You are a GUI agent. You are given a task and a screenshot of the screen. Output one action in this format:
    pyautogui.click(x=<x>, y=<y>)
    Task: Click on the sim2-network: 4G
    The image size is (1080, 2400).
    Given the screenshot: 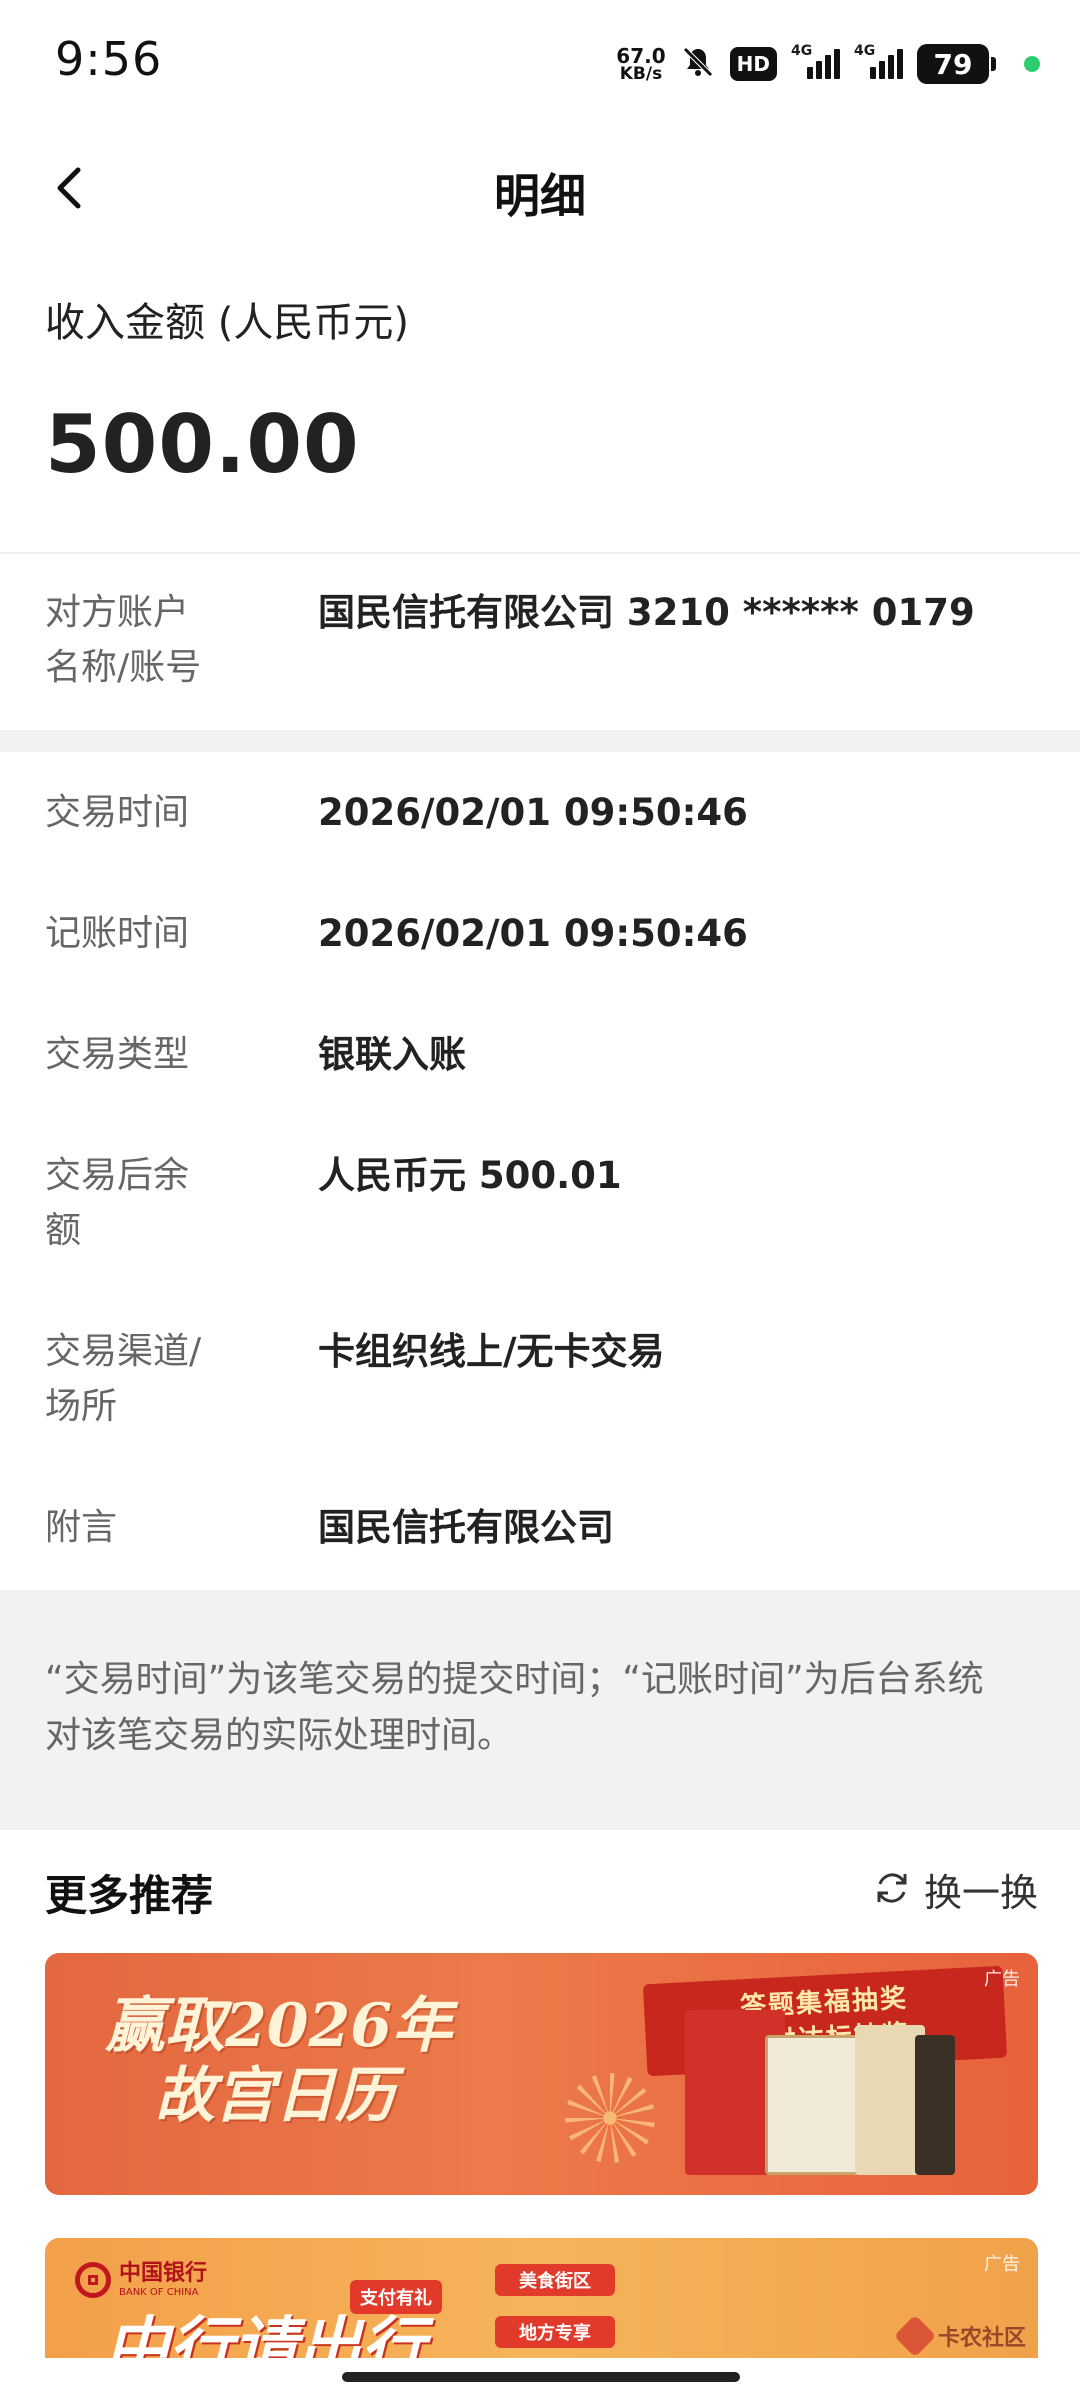 What is the action you would take?
    pyautogui.click(x=865, y=51)
    